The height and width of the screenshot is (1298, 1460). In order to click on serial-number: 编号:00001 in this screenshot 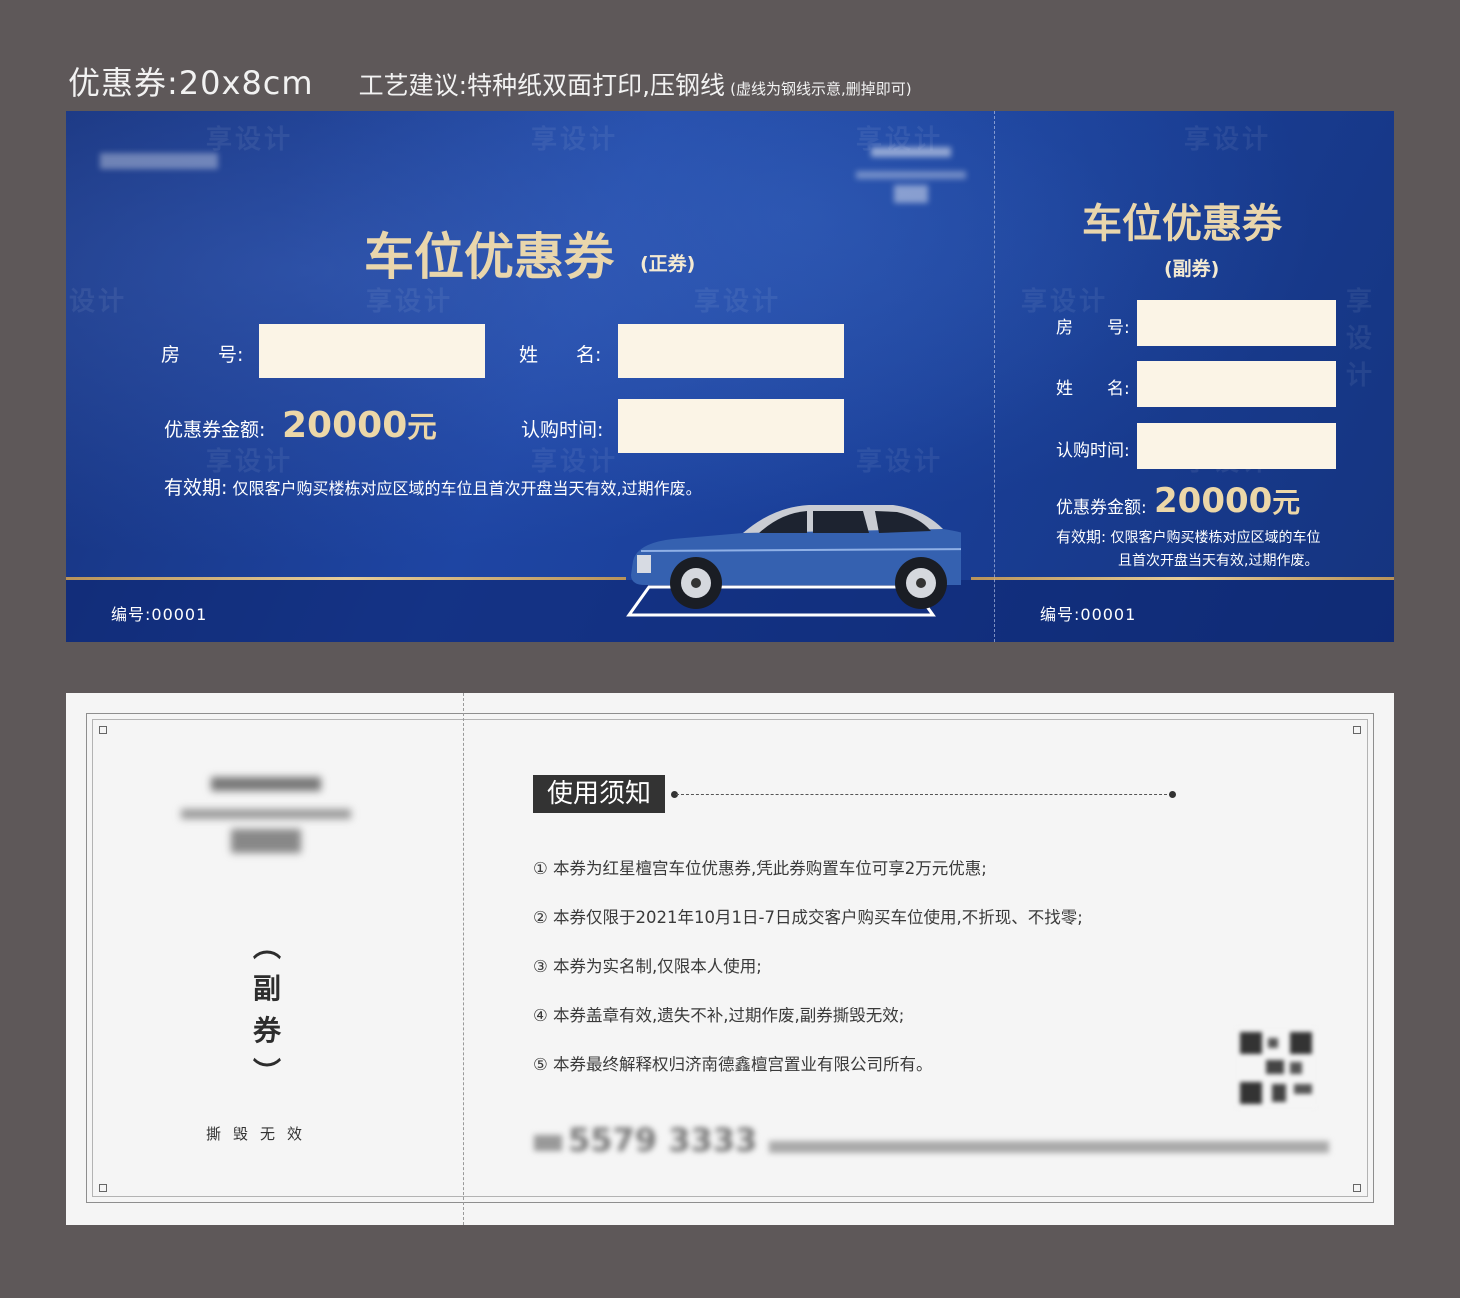, I will do `click(159, 614)`.